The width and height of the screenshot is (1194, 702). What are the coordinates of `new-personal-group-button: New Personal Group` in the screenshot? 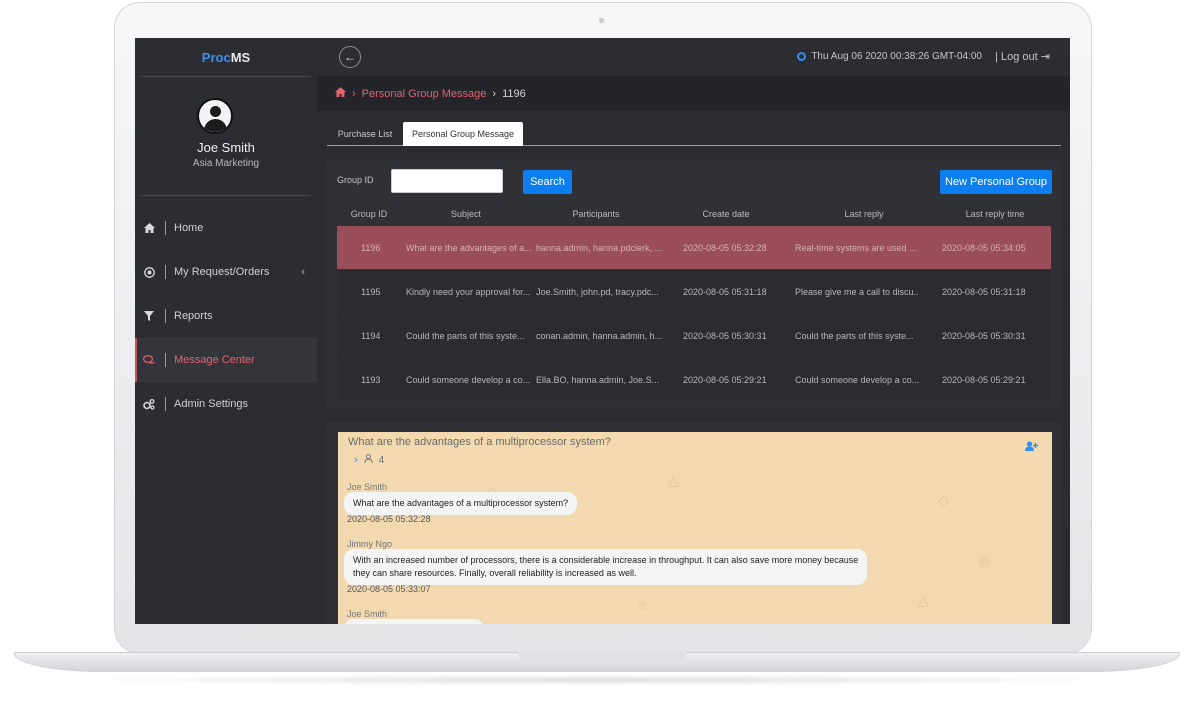 It's located at (996, 182).